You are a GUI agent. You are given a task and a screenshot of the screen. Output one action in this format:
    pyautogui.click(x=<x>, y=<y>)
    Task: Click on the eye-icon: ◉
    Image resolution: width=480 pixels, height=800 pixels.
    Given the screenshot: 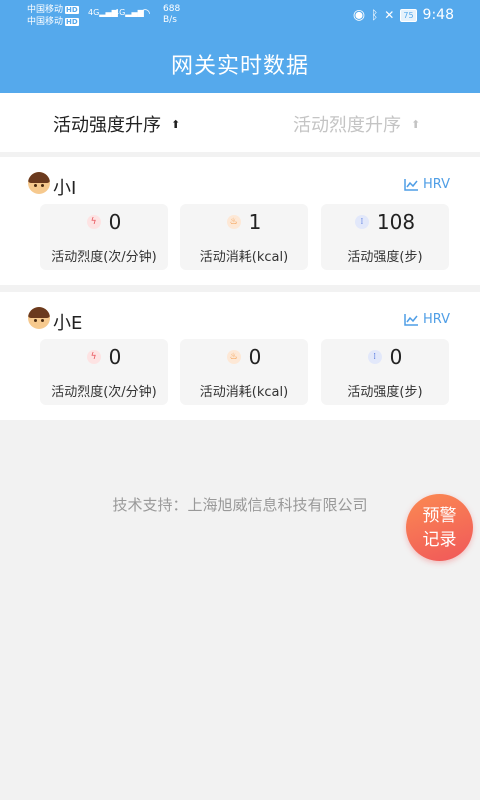 What is the action you would take?
    pyautogui.click(x=359, y=15)
    